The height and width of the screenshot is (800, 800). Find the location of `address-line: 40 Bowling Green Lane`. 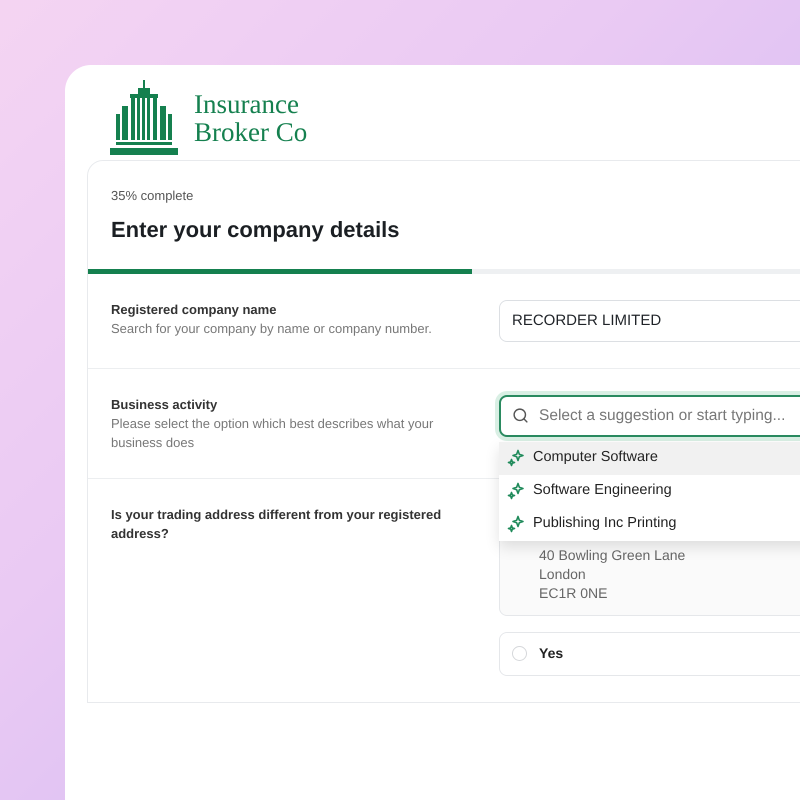

address-line: 40 Bowling Green Lane is located at coordinates (612, 555).